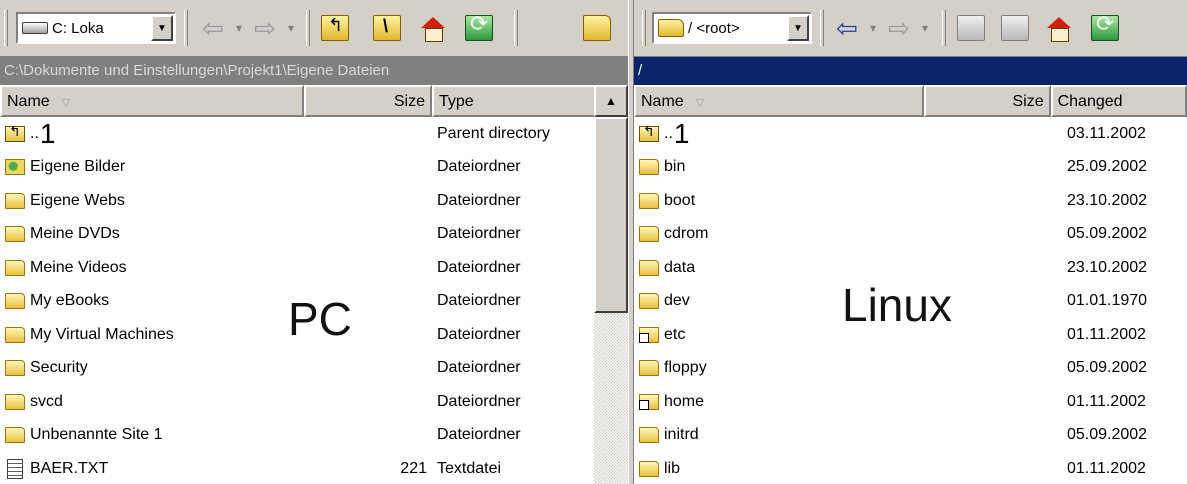 Image resolution: width=1187 pixels, height=484 pixels. What do you see at coordinates (680, 267) in the screenshot?
I see `file-name: data` at bounding box center [680, 267].